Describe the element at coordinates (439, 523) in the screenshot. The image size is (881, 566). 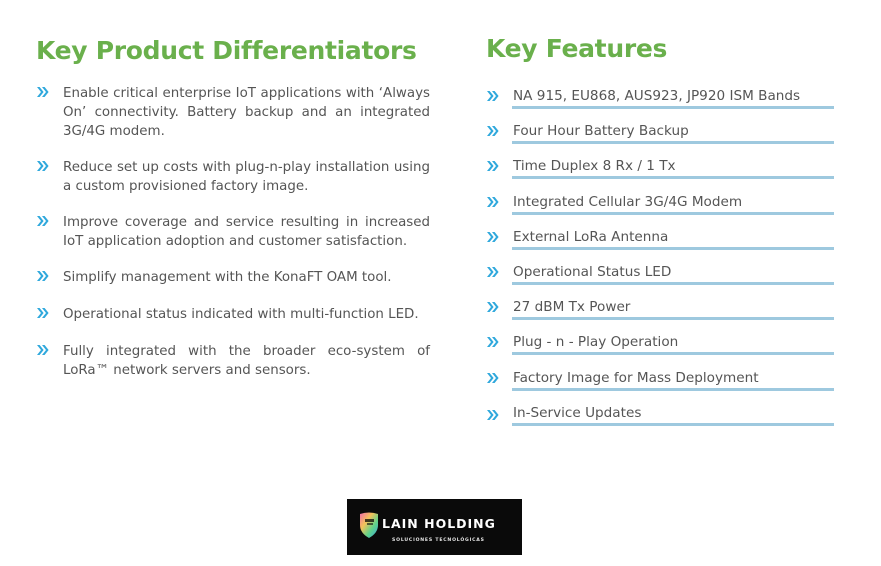
I see `logo-brand-name: LAIN HOLDING` at that location.